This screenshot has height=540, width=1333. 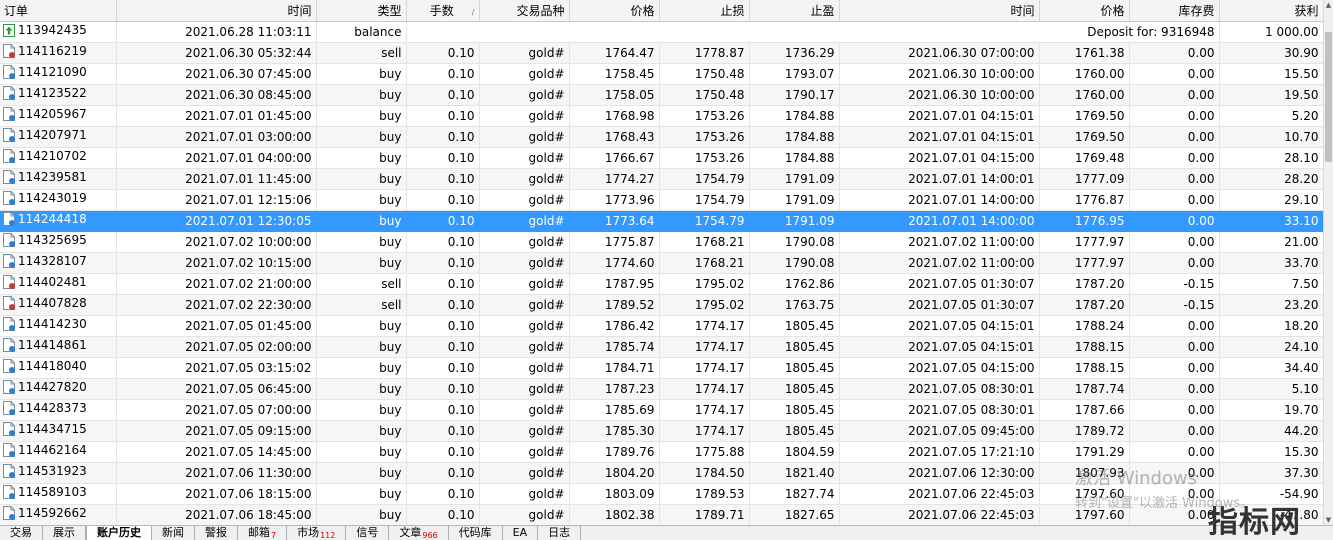 What do you see at coordinates (1328, 262) in the screenshot?
I see `vertical-scrollbar: ▲ ▼` at bounding box center [1328, 262].